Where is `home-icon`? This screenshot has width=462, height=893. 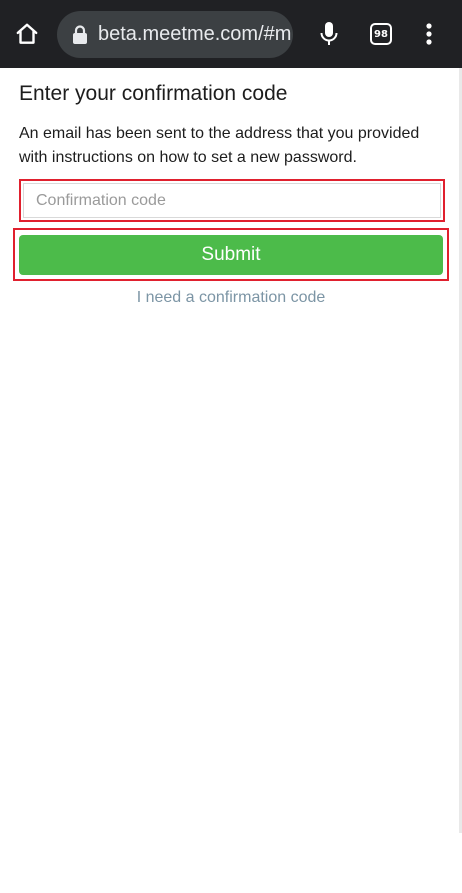 home-icon is located at coordinates (27, 33).